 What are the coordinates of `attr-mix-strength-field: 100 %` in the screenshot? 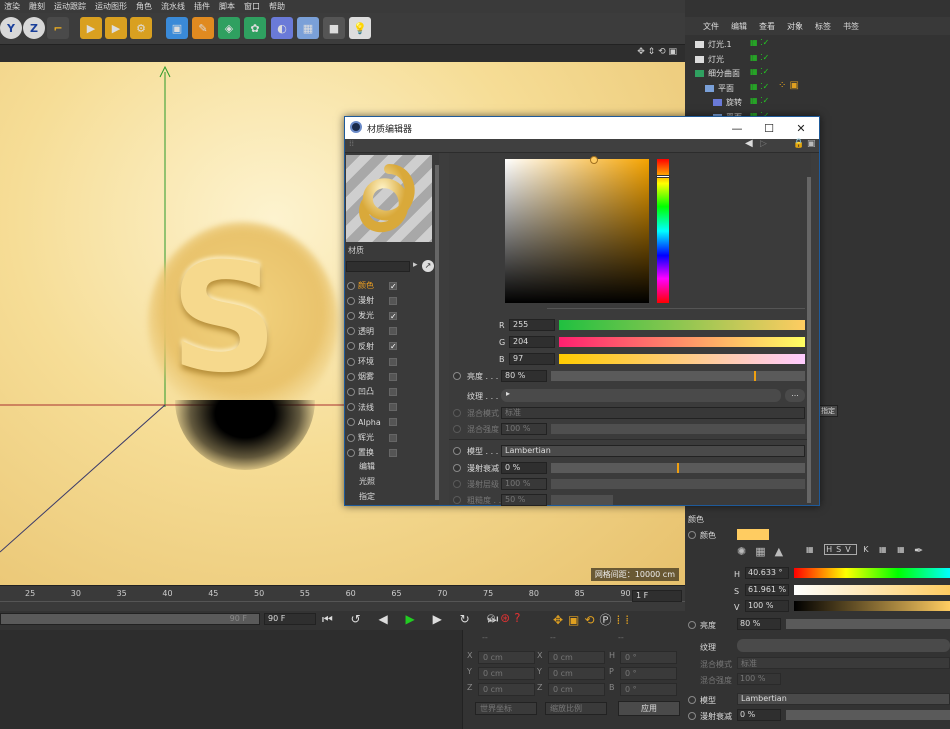 It's located at (759, 679).